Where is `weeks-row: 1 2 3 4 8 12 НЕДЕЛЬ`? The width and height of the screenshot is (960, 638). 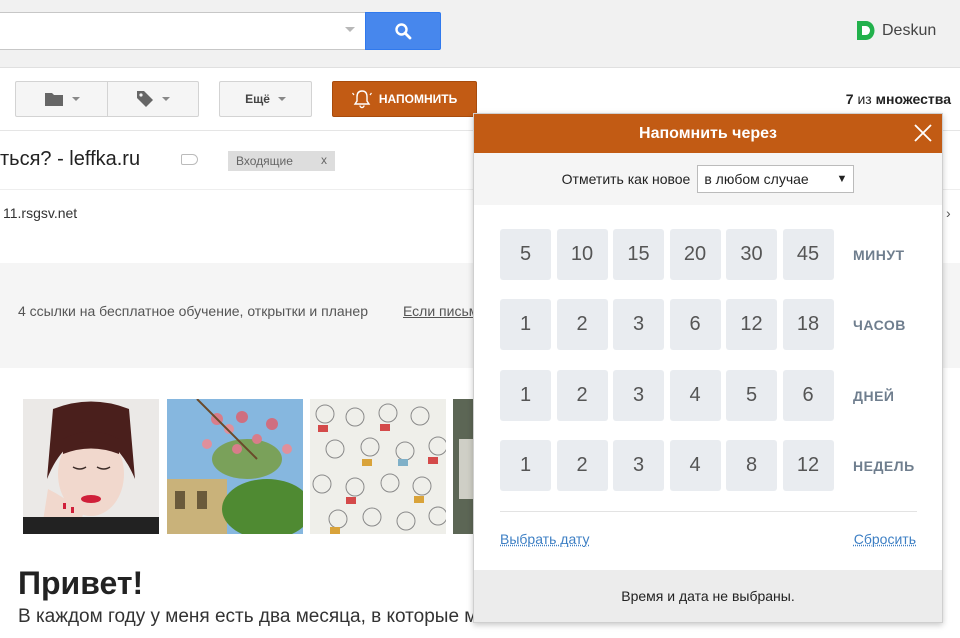
weeks-row: 1 2 3 4 8 12 НЕДЕЛЬ is located at coordinates (707, 465).